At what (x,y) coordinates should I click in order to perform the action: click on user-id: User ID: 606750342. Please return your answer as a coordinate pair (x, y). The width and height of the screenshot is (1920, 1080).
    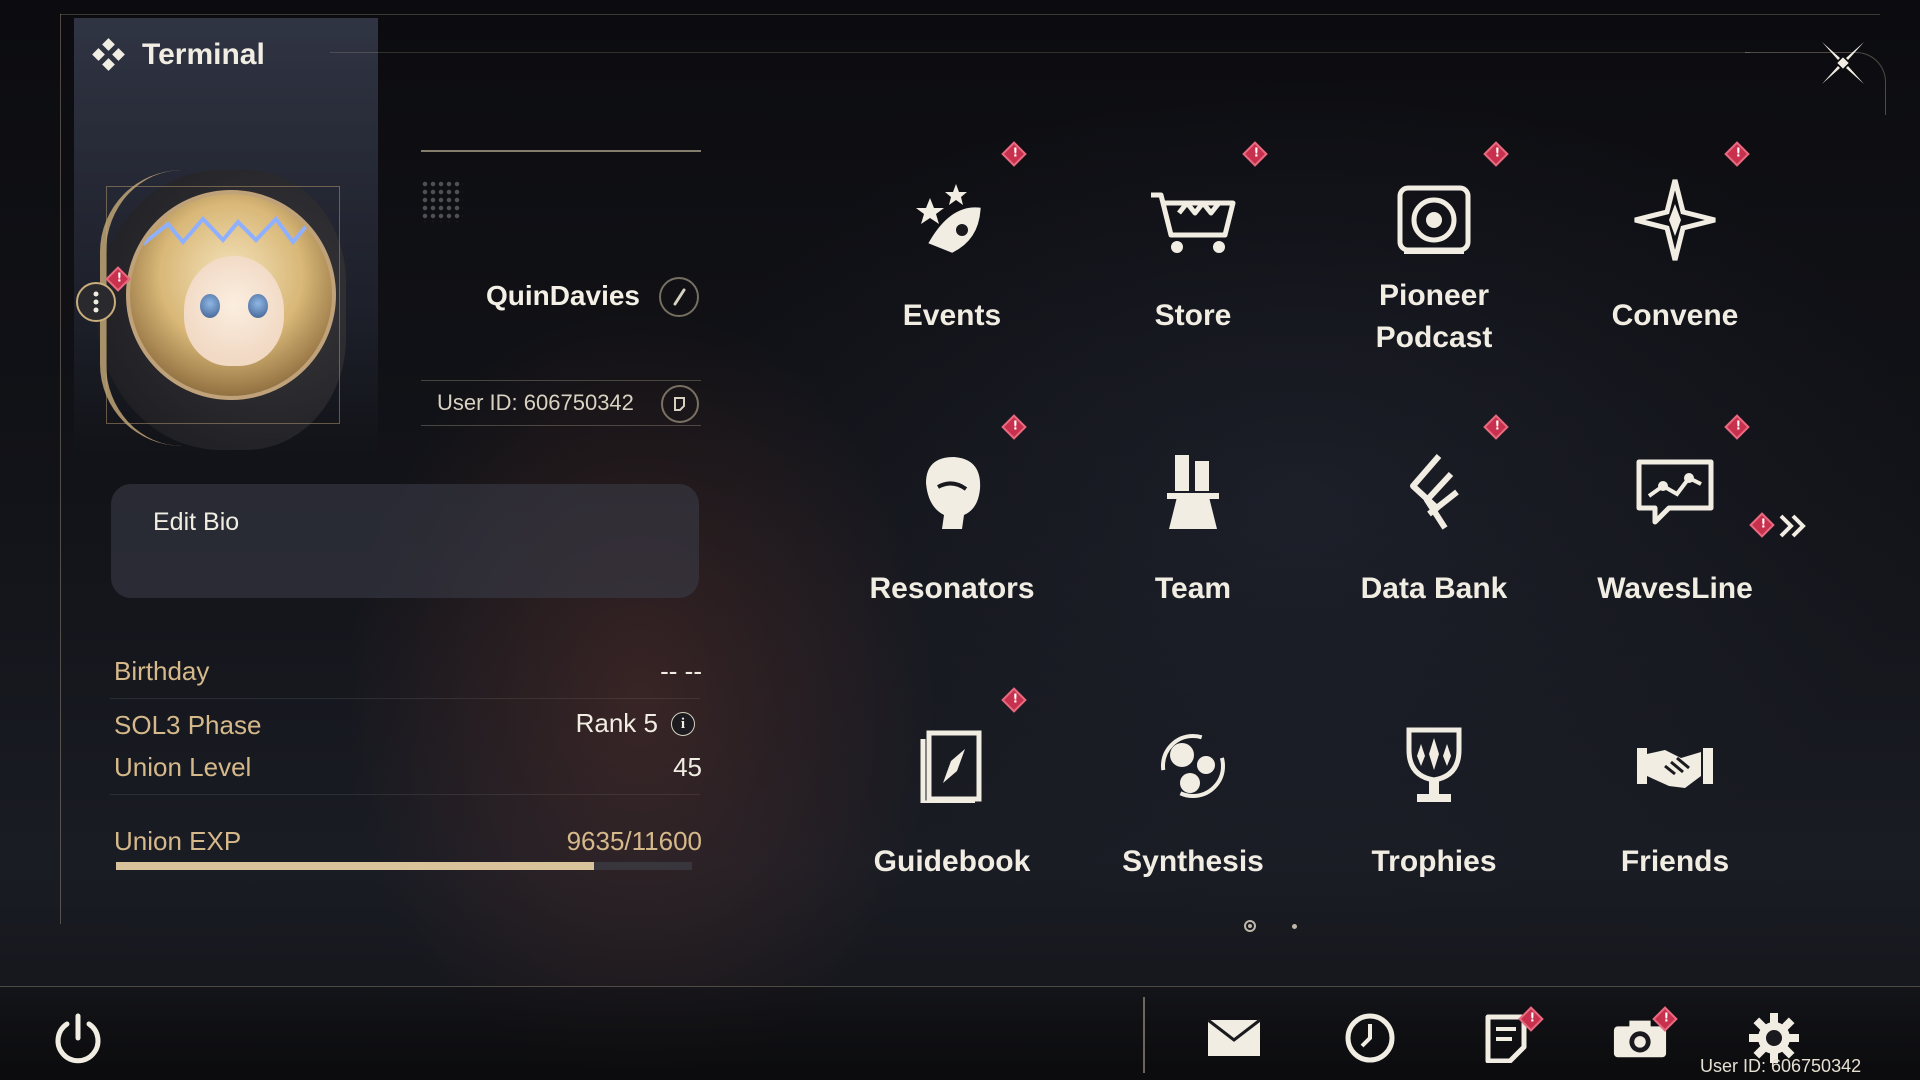
    Looking at the image, I should click on (535, 402).